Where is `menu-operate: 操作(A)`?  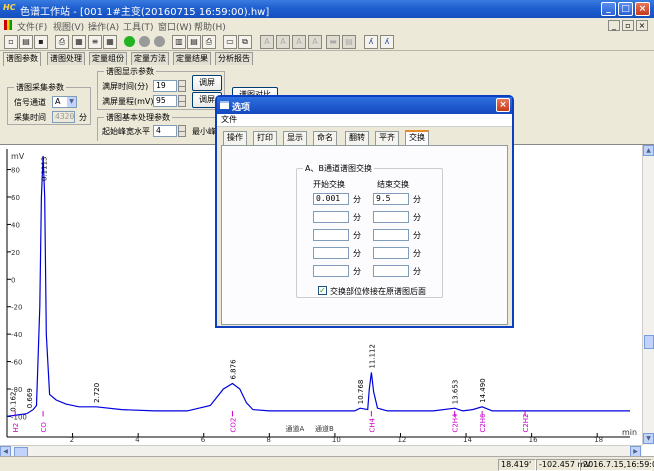
menu-operate: 操作(A) is located at coordinates (103, 26).